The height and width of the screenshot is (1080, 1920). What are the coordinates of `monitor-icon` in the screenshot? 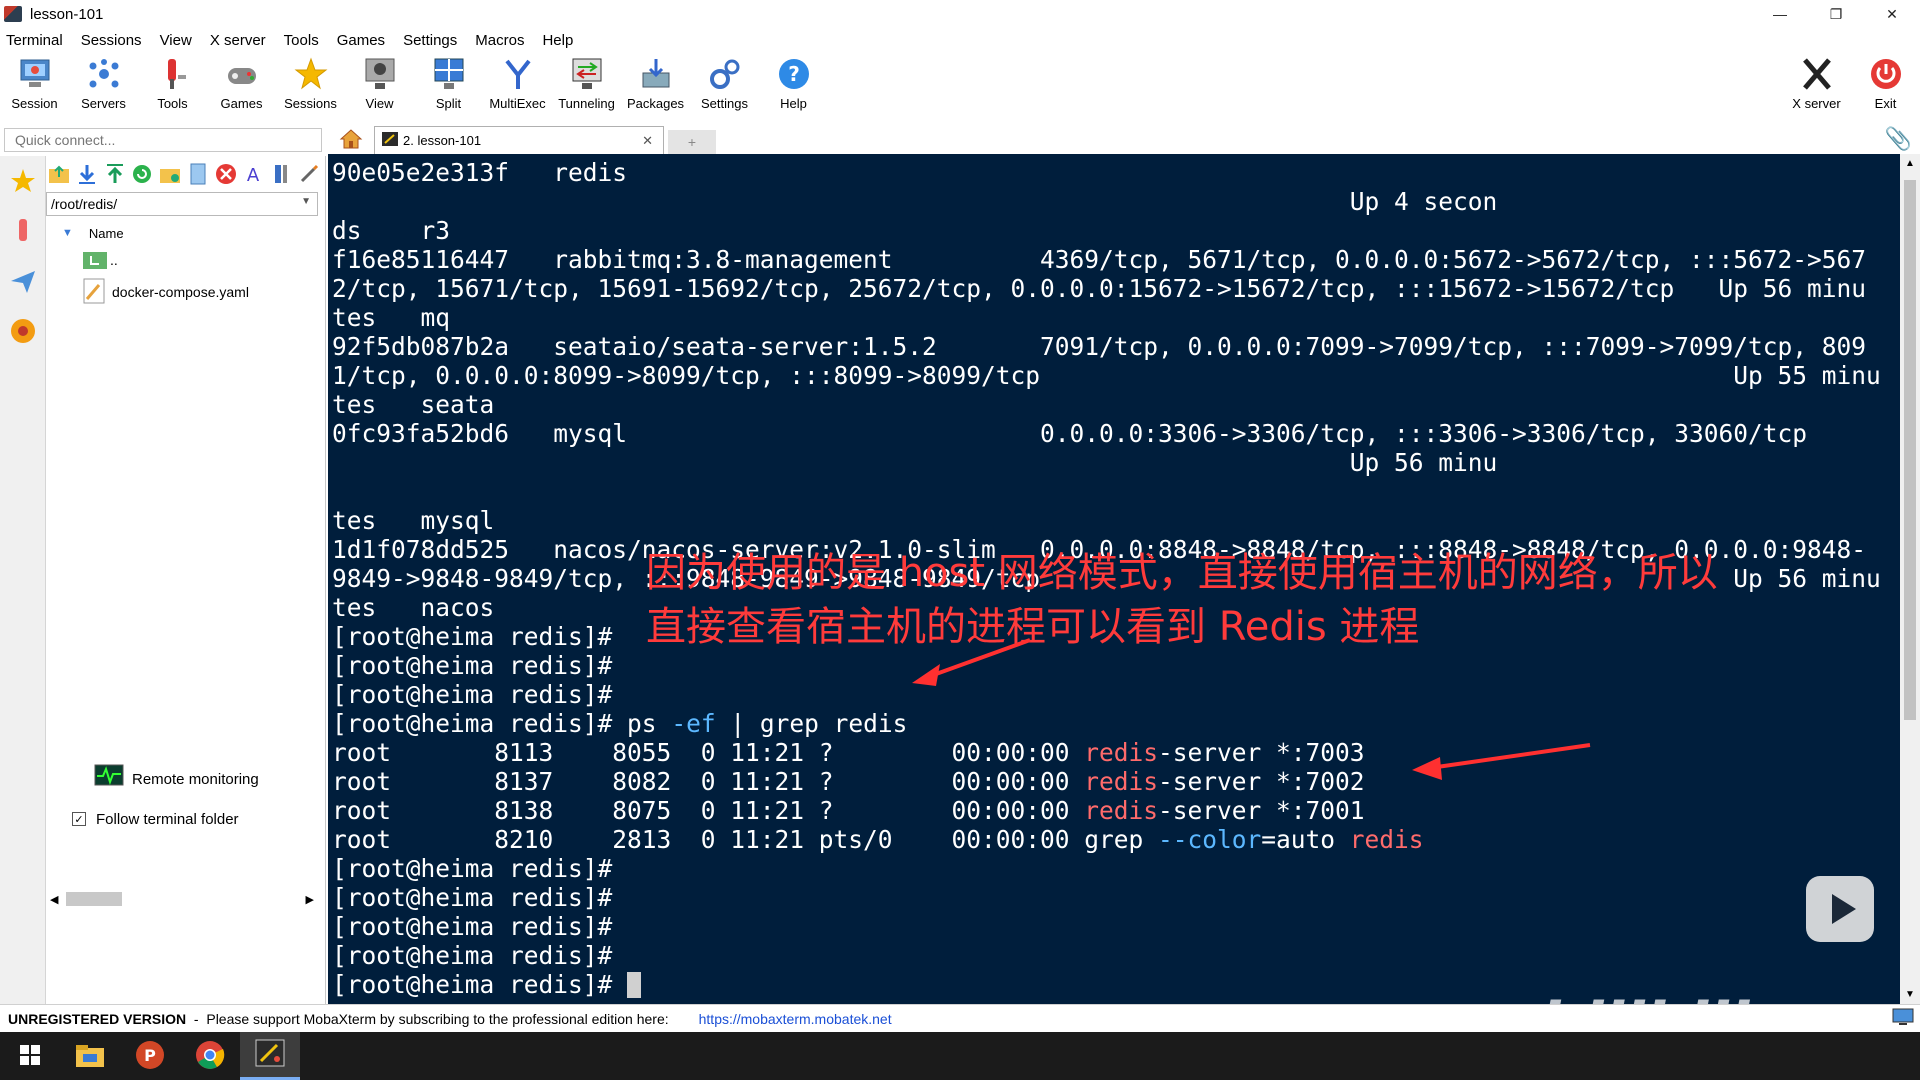 It's located at (35, 74).